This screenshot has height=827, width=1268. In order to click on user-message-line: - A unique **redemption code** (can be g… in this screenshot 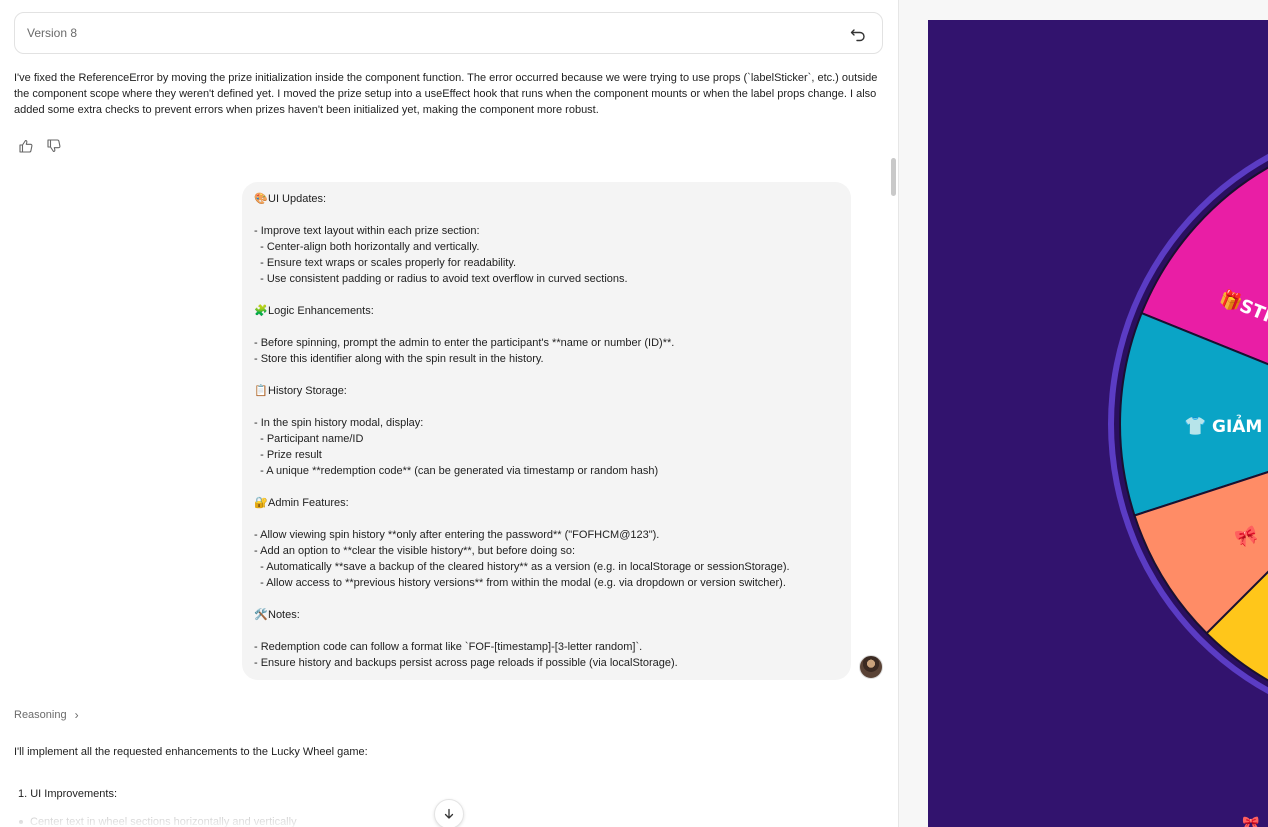, I will do `click(546, 471)`.